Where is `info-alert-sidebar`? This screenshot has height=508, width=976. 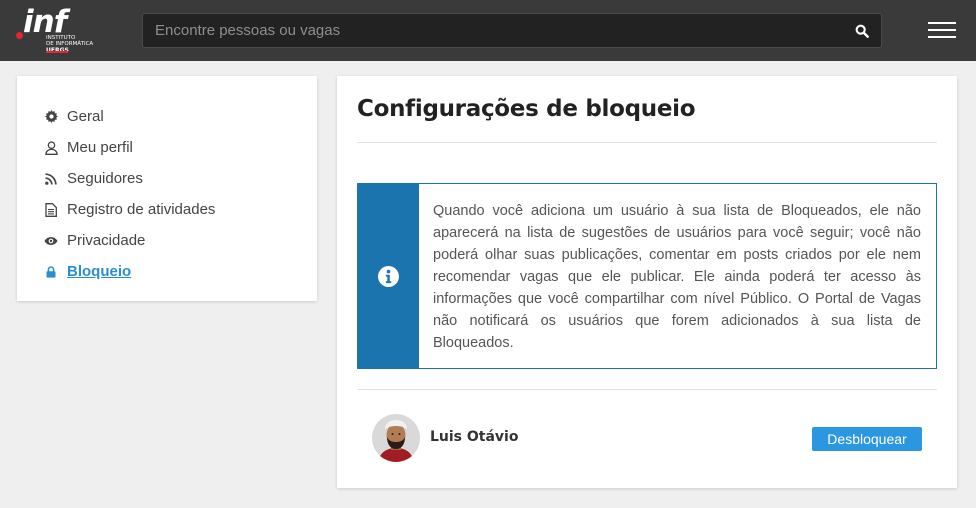 info-alert-sidebar is located at coordinates (388, 276).